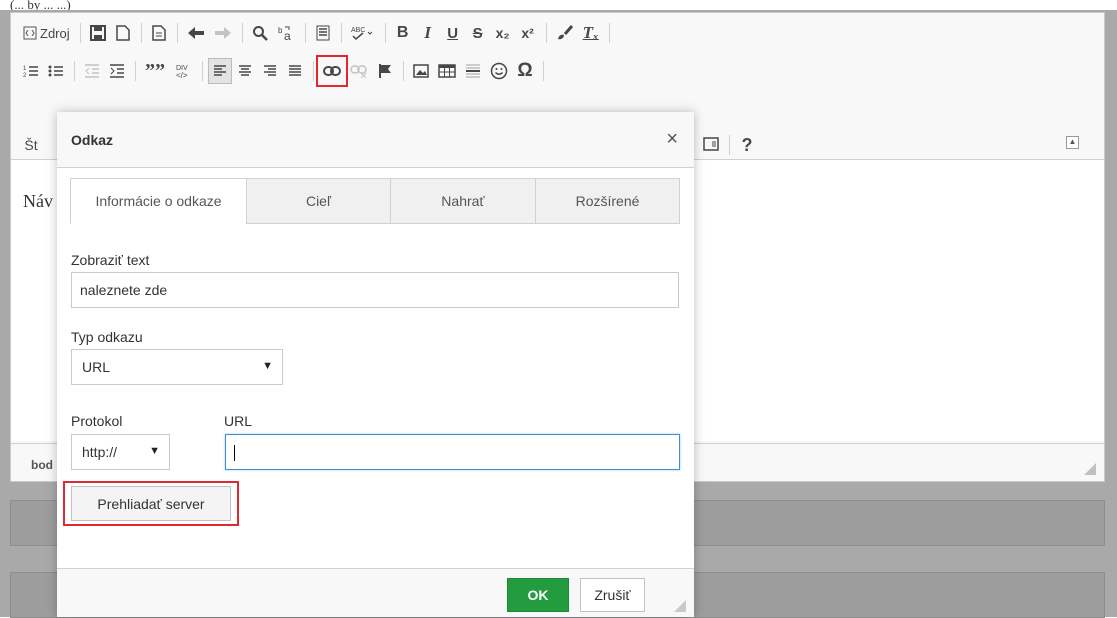  What do you see at coordinates (270, 71) in the screenshot?
I see `align-right-button` at bounding box center [270, 71].